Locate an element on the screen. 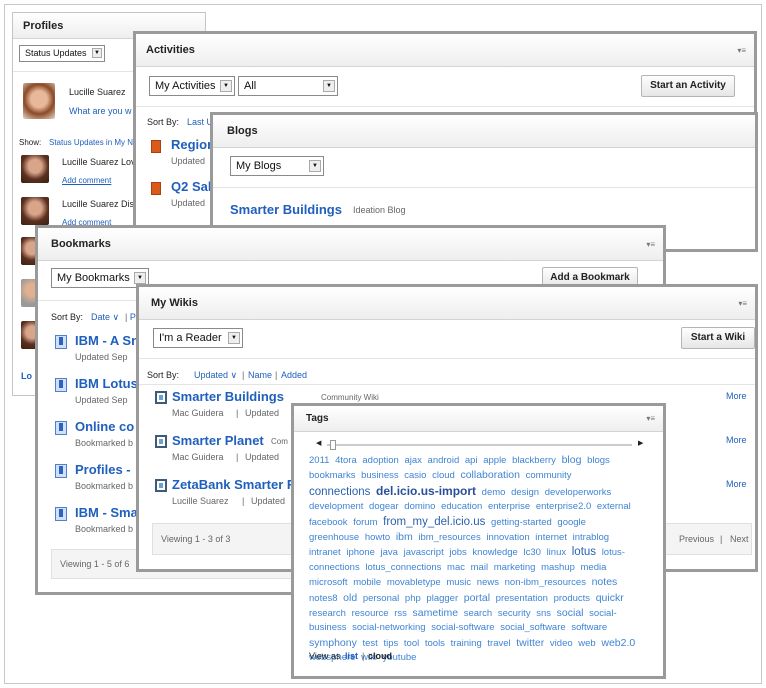  start-wiki-button: Start a Wiki is located at coordinates (718, 338).